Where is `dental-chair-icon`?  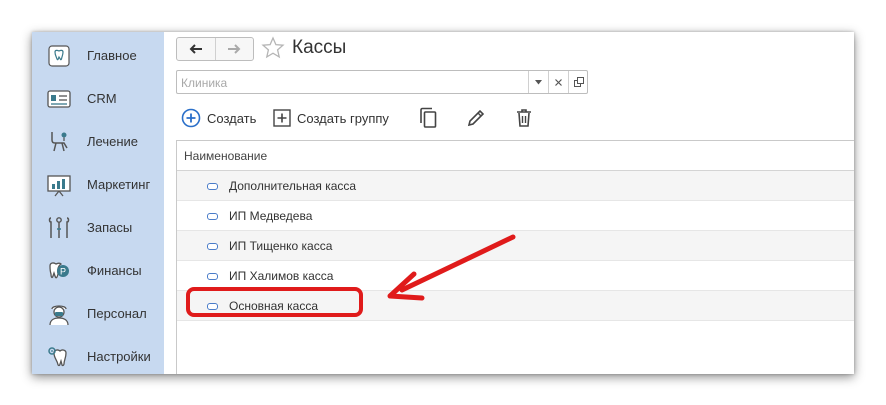
dental-chair-icon is located at coordinates (59, 141).